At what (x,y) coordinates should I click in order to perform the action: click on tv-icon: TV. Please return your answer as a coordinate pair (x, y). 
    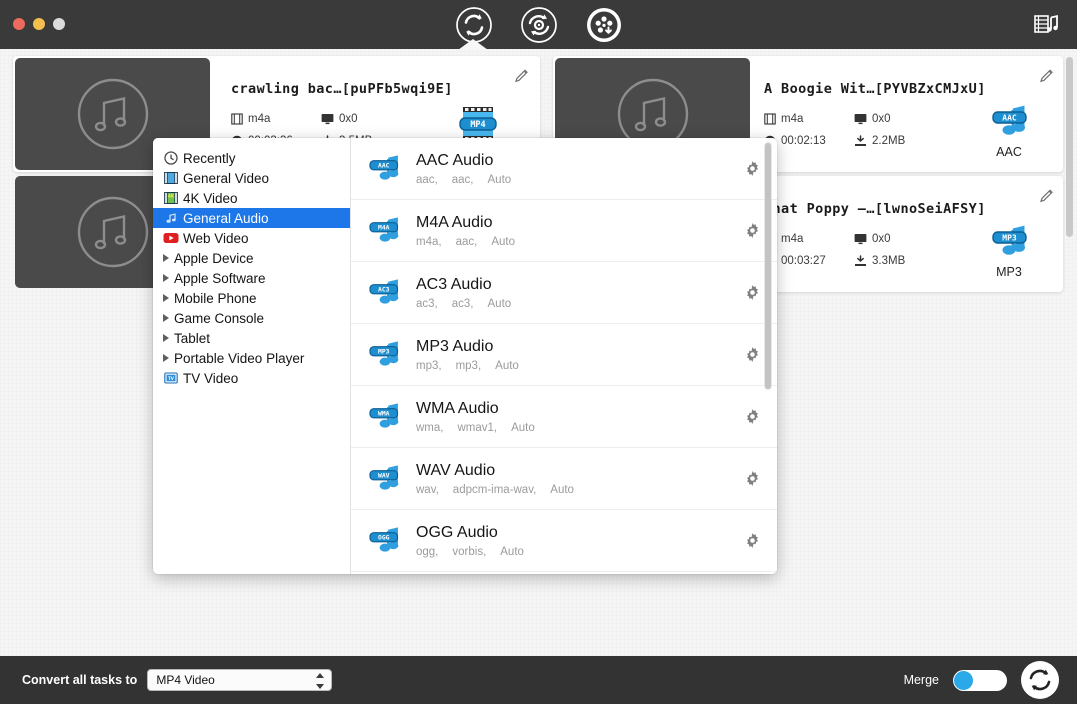
    Looking at the image, I should click on (171, 378).